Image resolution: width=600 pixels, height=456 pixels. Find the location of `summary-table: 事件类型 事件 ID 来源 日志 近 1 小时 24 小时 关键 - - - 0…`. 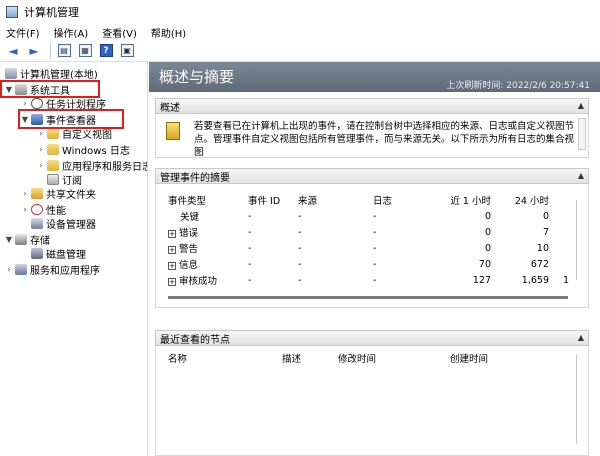

summary-table: 事件类型 事件 ID 来源 日志 近 1 小时 24 小时 关键 - - - 0… is located at coordinates (368, 240).